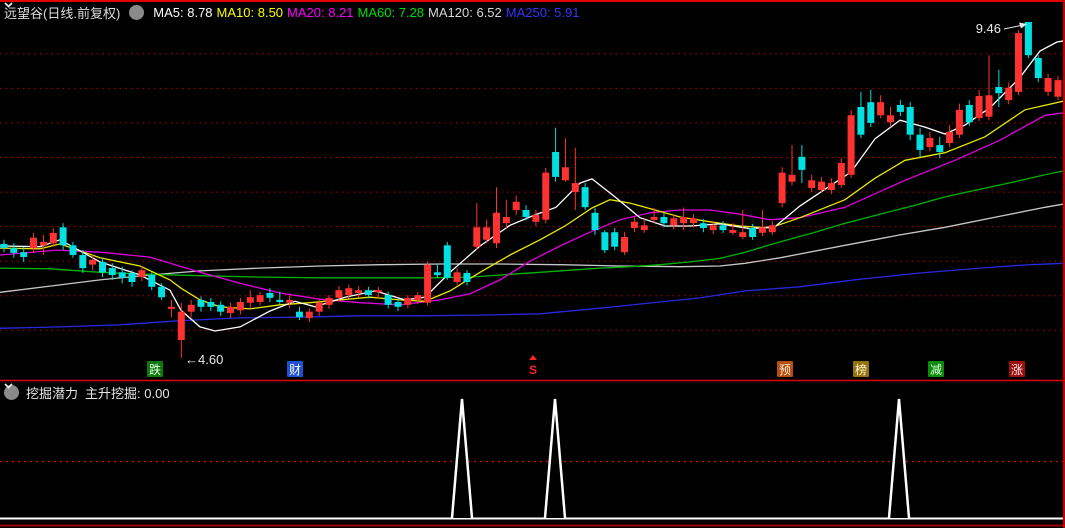 The width and height of the screenshot is (1065, 528). I want to click on indicator-name: 挖掘潜力, so click(52, 393).